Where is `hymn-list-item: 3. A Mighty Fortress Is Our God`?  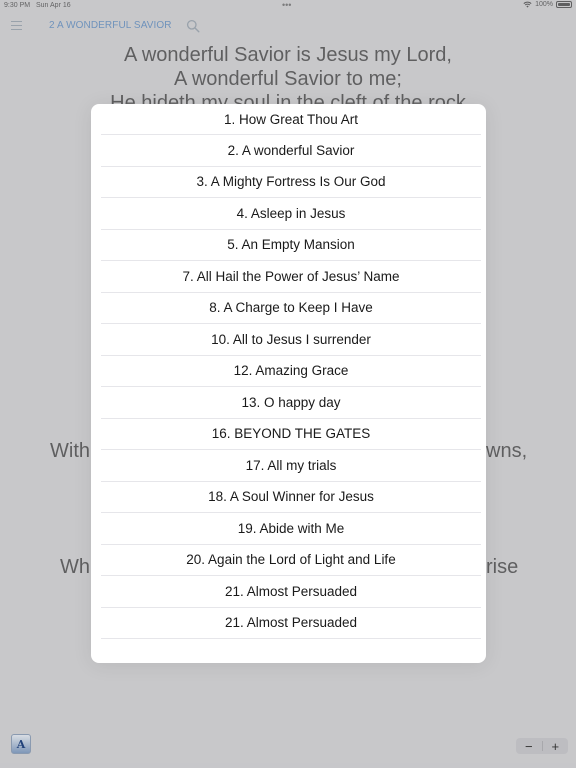
hymn-list-item: 3. A Mighty Fortress Is Our God is located at coordinates (291, 182).